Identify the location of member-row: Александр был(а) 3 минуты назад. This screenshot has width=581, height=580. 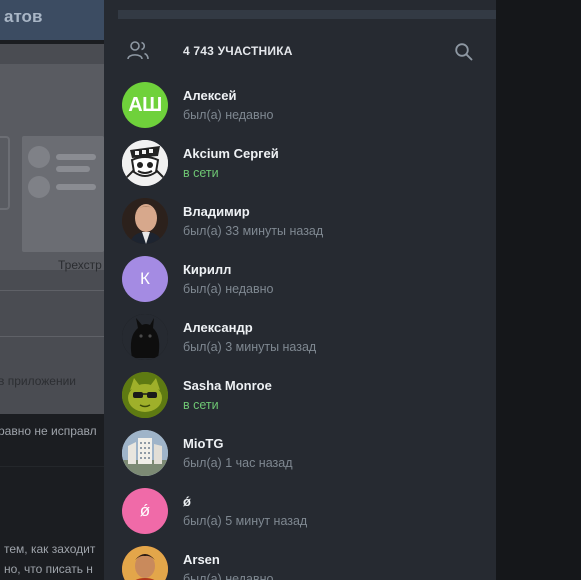
(300, 343).